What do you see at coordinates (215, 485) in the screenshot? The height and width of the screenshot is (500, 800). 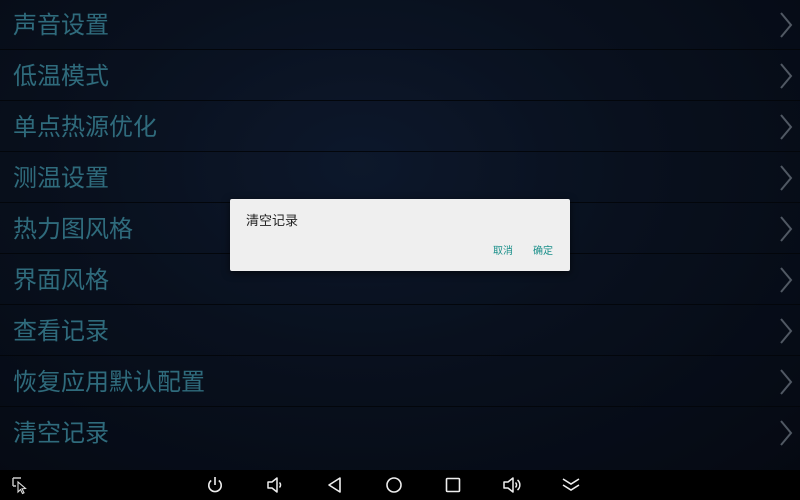 I see `power-icon` at bounding box center [215, 485].